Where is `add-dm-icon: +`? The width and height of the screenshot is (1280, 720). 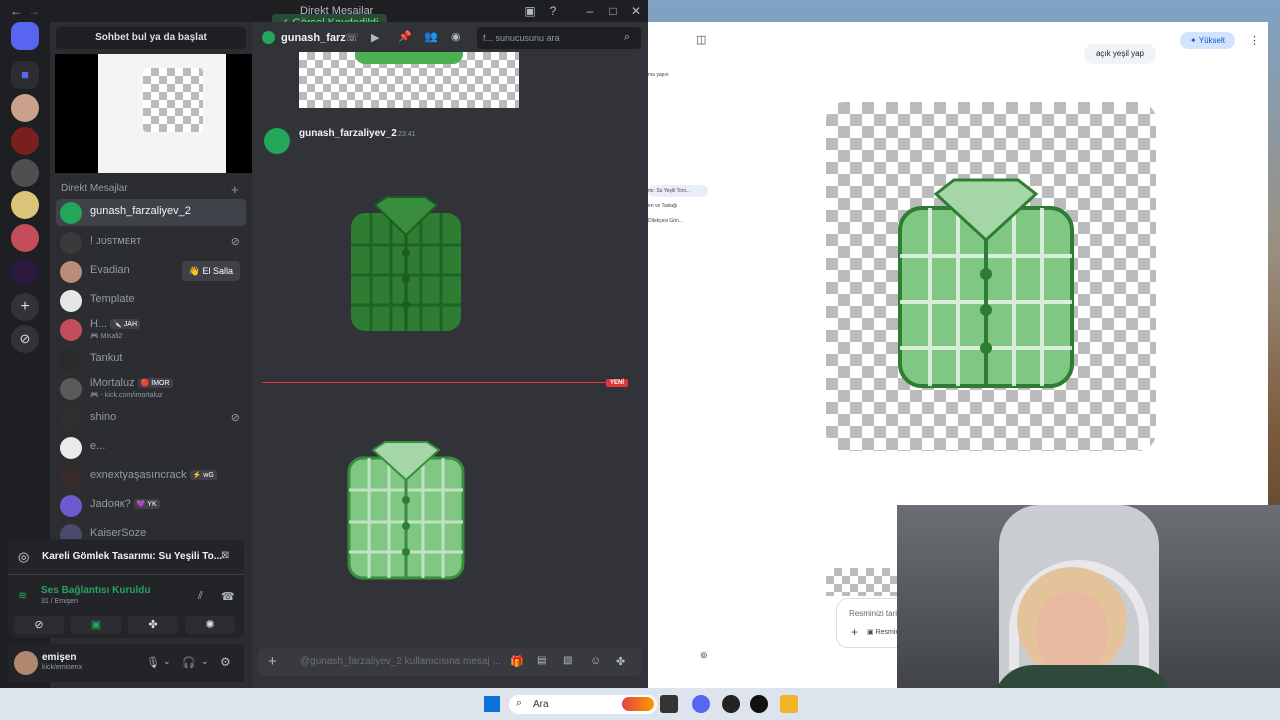
add-dm-icon: + is located at coordinates (235, 189).